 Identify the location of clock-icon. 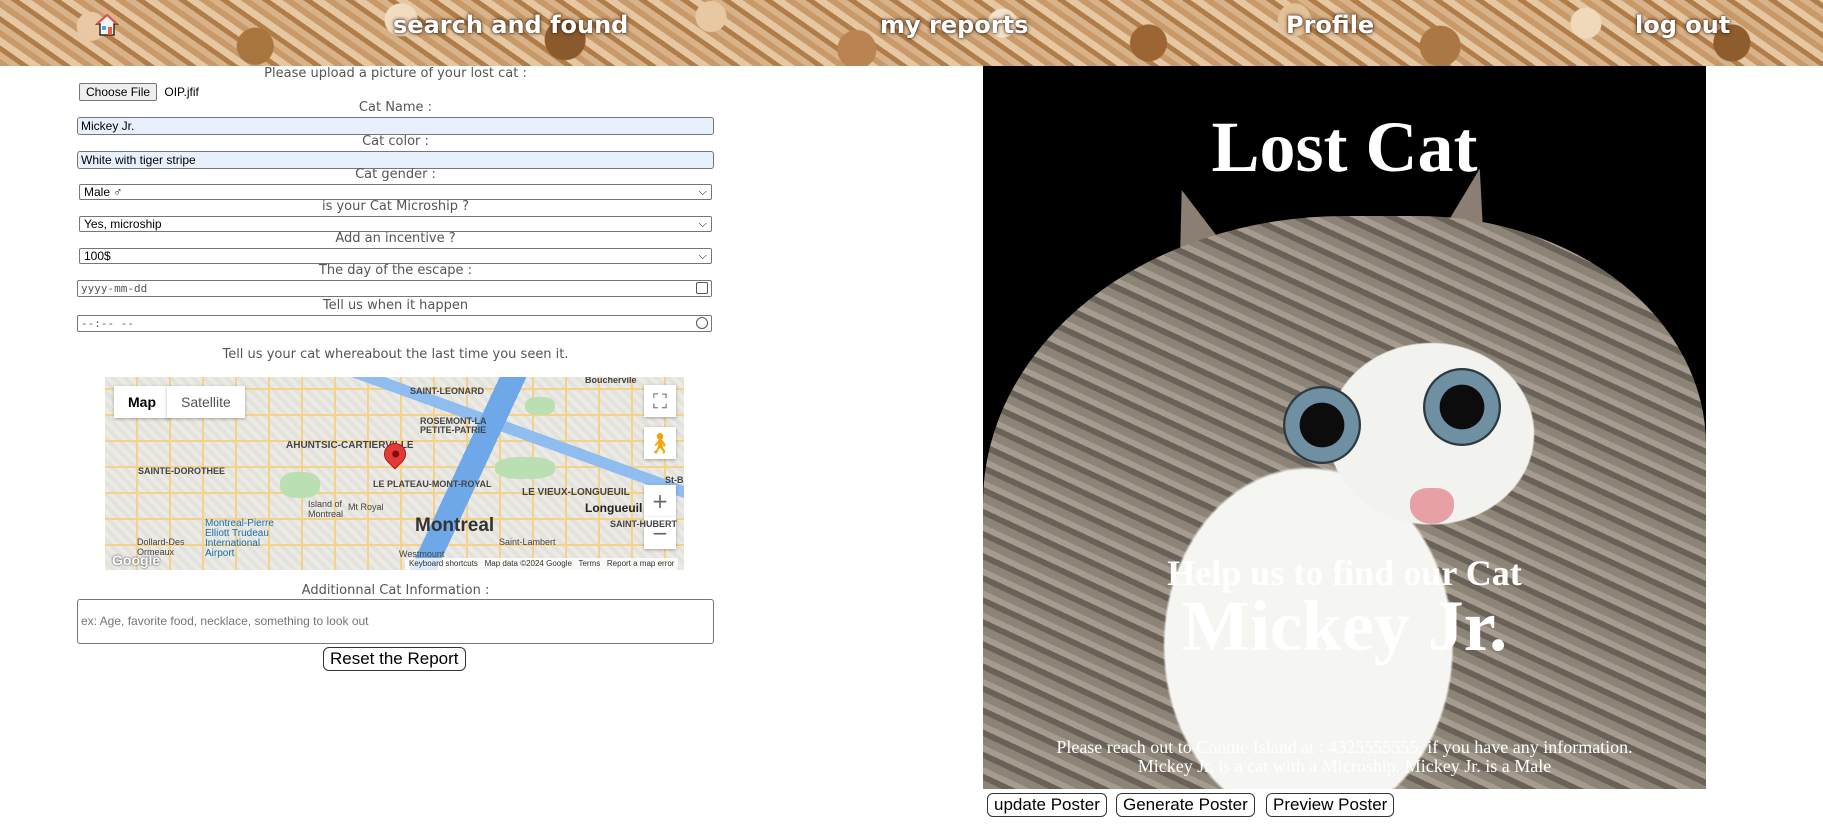
(702, 323).